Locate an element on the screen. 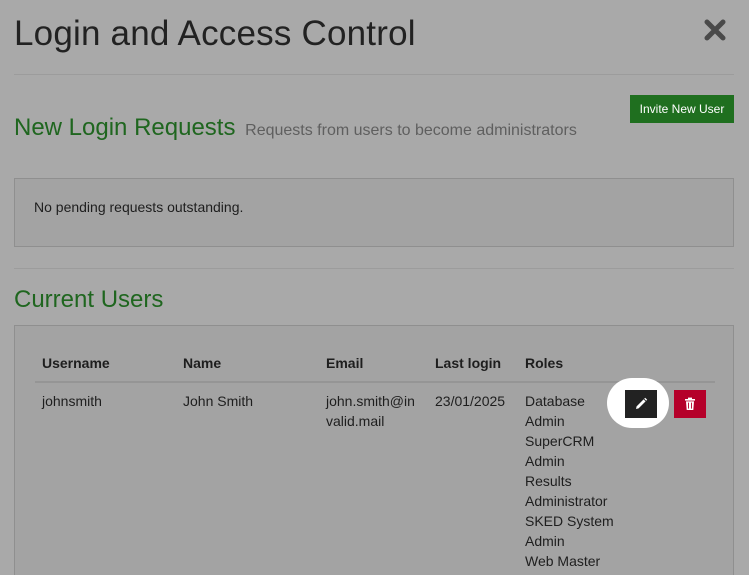 The image size is (749, 575). role-item: Web Master is located at coordinates (563, 561).